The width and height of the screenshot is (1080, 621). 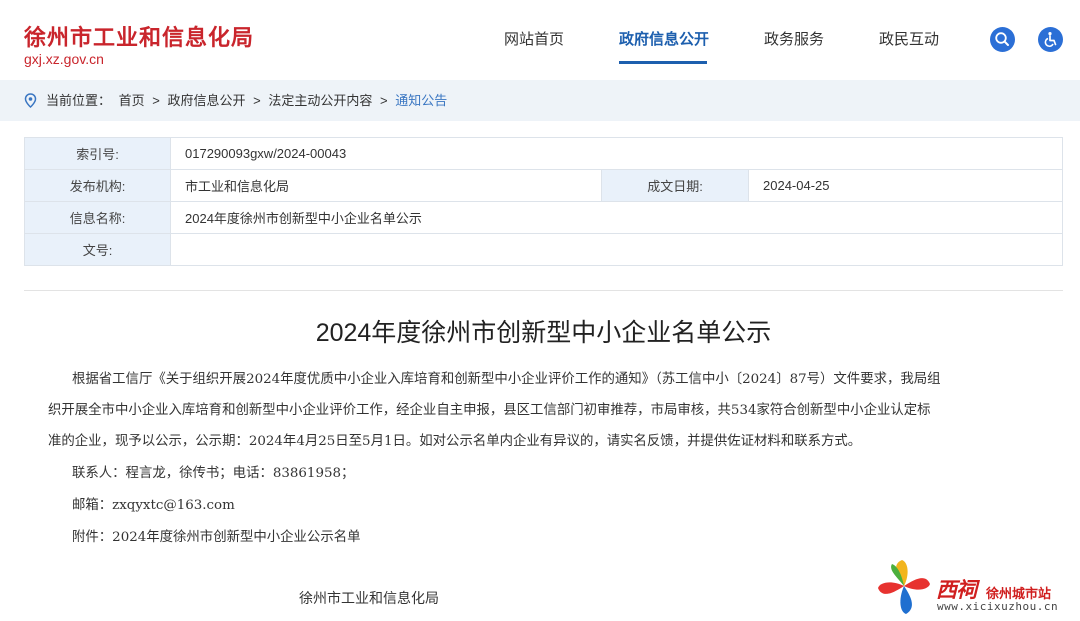 I want to click on contact-line: 联系人：程言龙，徐传书；电话：83861958；, so click(x=213, y=473).